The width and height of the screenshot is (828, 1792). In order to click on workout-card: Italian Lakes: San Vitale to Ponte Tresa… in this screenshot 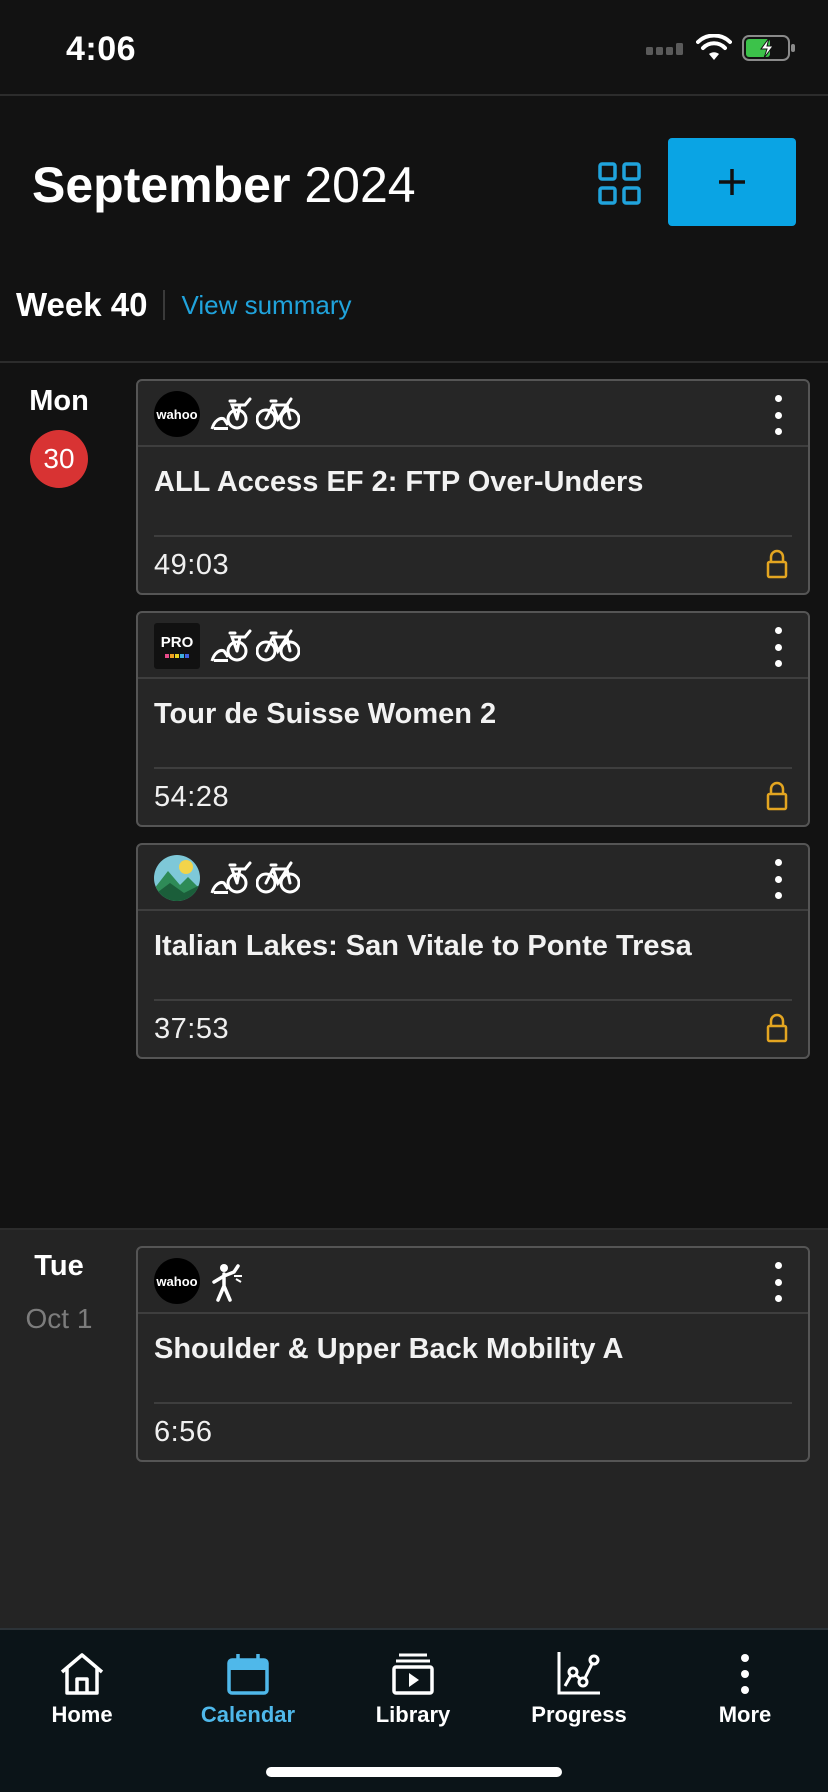, I will do `click(473, 951)`.